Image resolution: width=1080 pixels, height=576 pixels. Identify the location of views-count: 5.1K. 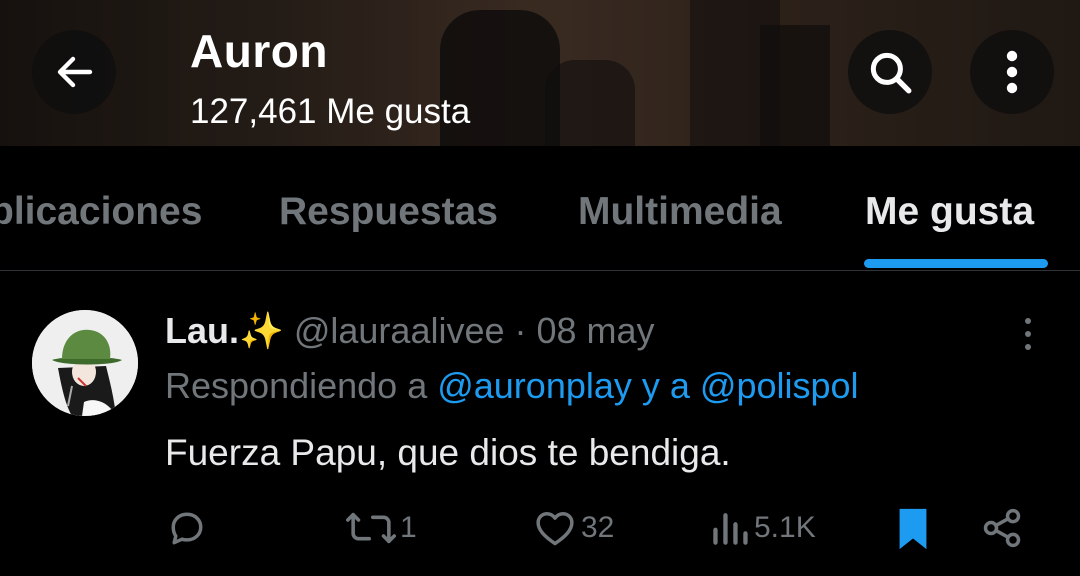
(785, 527).